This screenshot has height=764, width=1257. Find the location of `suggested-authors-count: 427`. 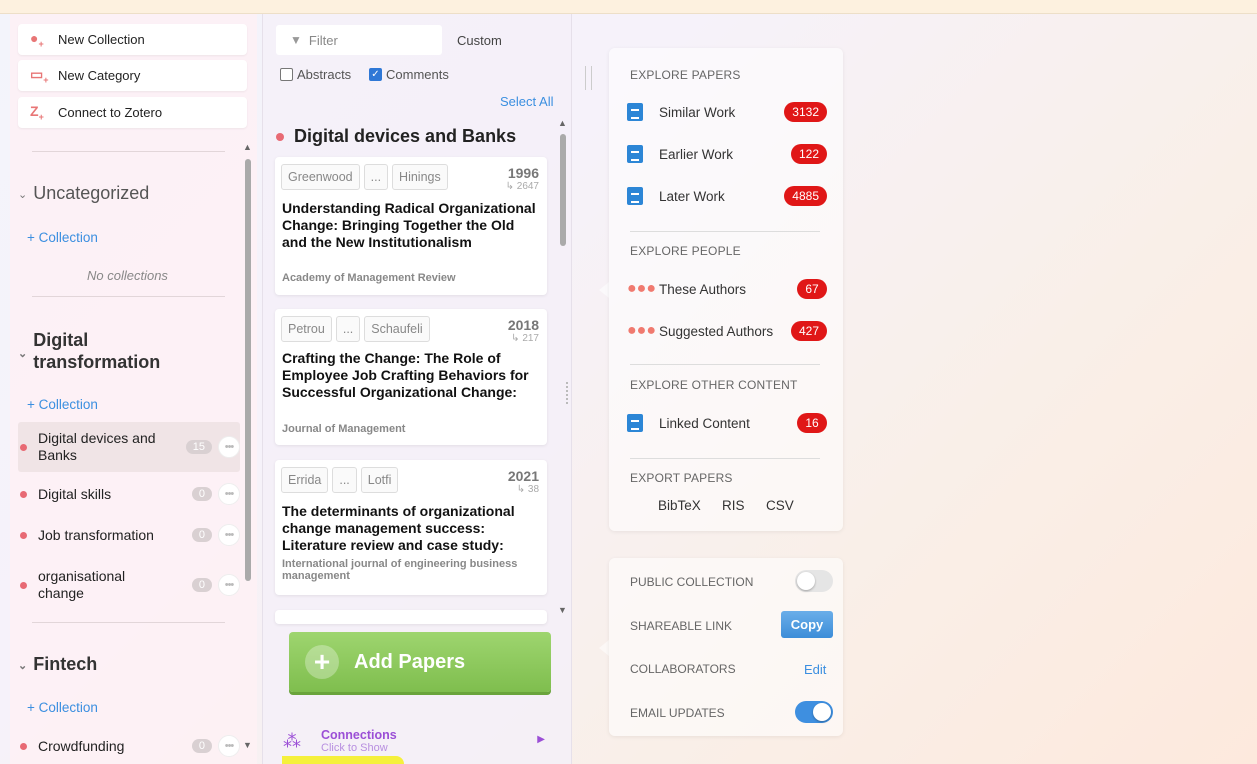

suggested-authors-count: 427 is located at coordinates (808, 331).